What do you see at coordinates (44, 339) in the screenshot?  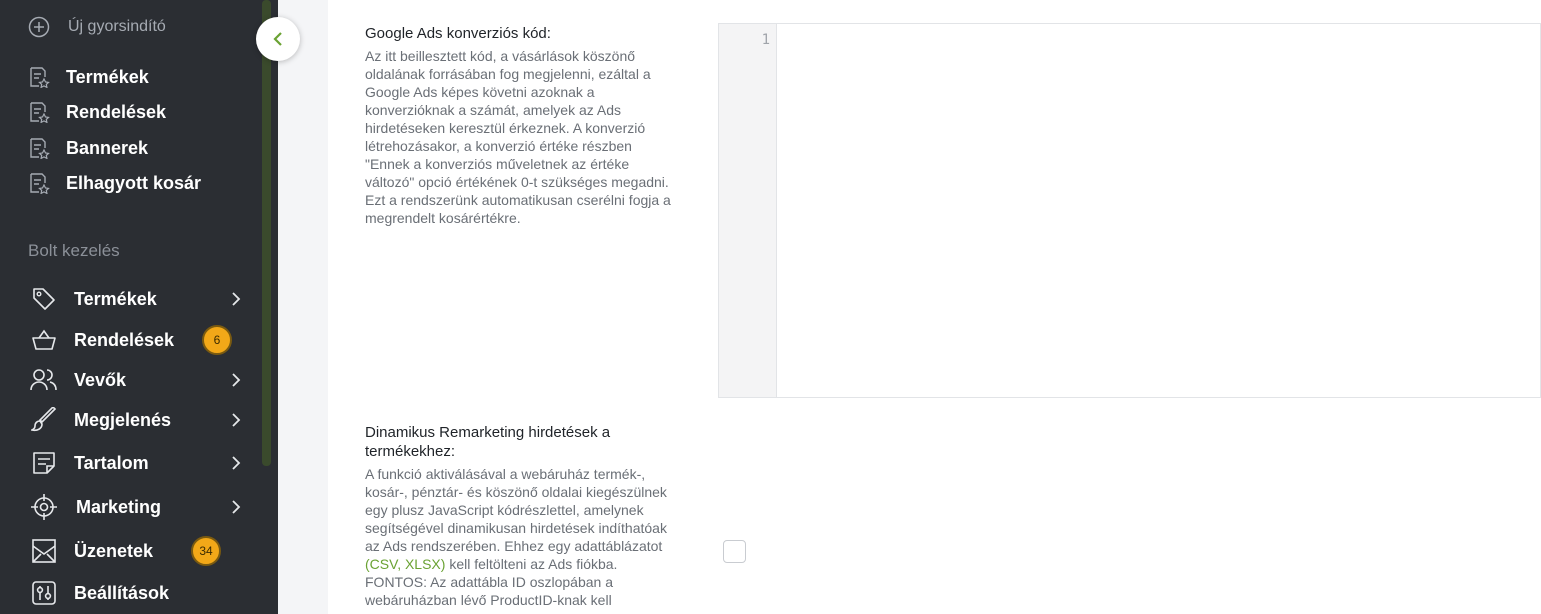 I see `basket-icon` at bounding box center [44, 339].